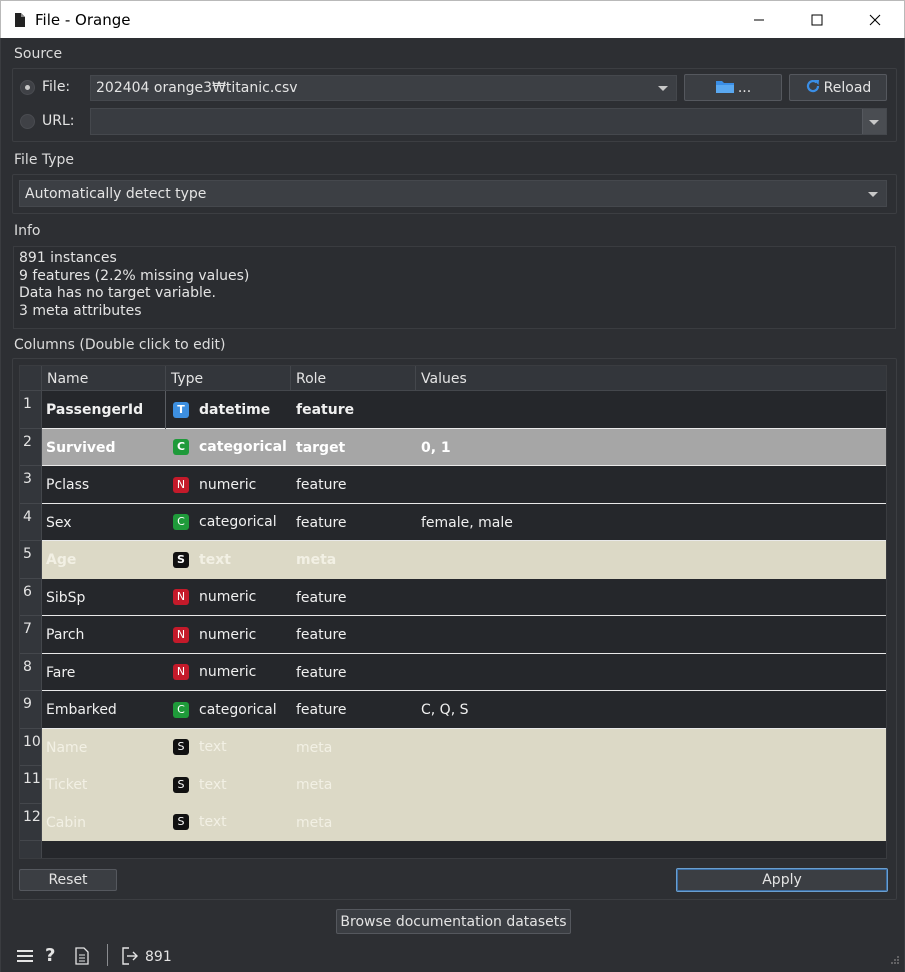 This screenshot has width=905, height=972. I want to click on url-radio, so click(27, 121).